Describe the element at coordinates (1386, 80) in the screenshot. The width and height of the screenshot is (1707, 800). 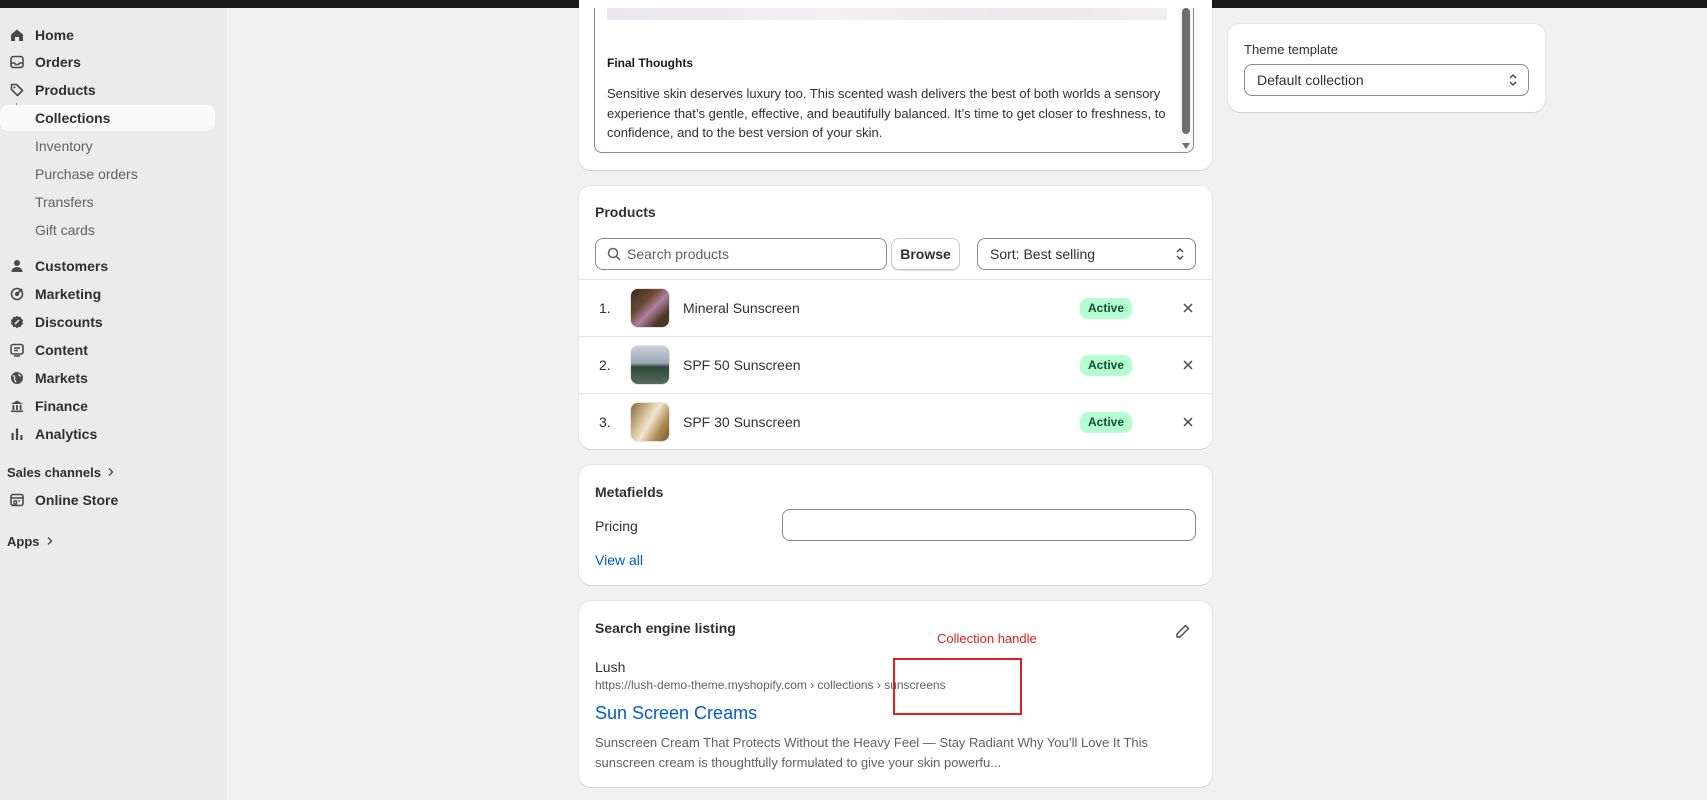
I see `theme-template-select: Default collection` at that location.